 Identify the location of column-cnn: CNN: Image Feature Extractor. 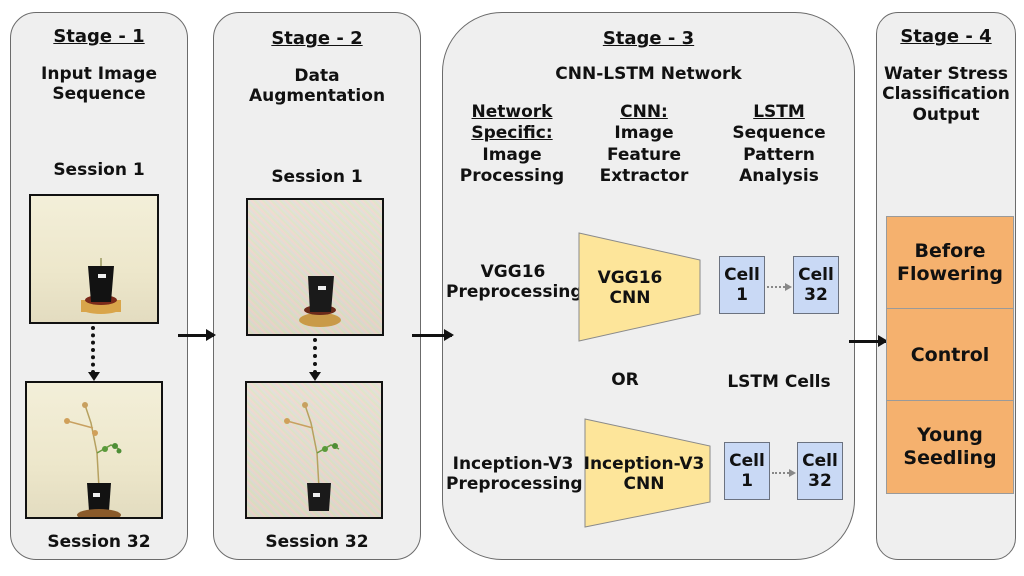
(644, 144).